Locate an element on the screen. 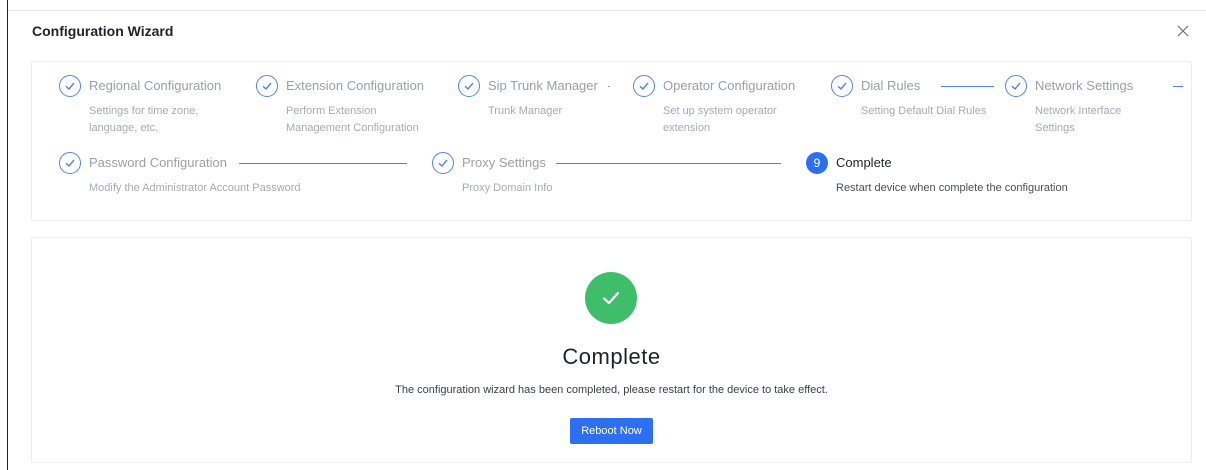 The image size is (1206, 470). step-title: Dial Rules is located at coordinates (891, 85).